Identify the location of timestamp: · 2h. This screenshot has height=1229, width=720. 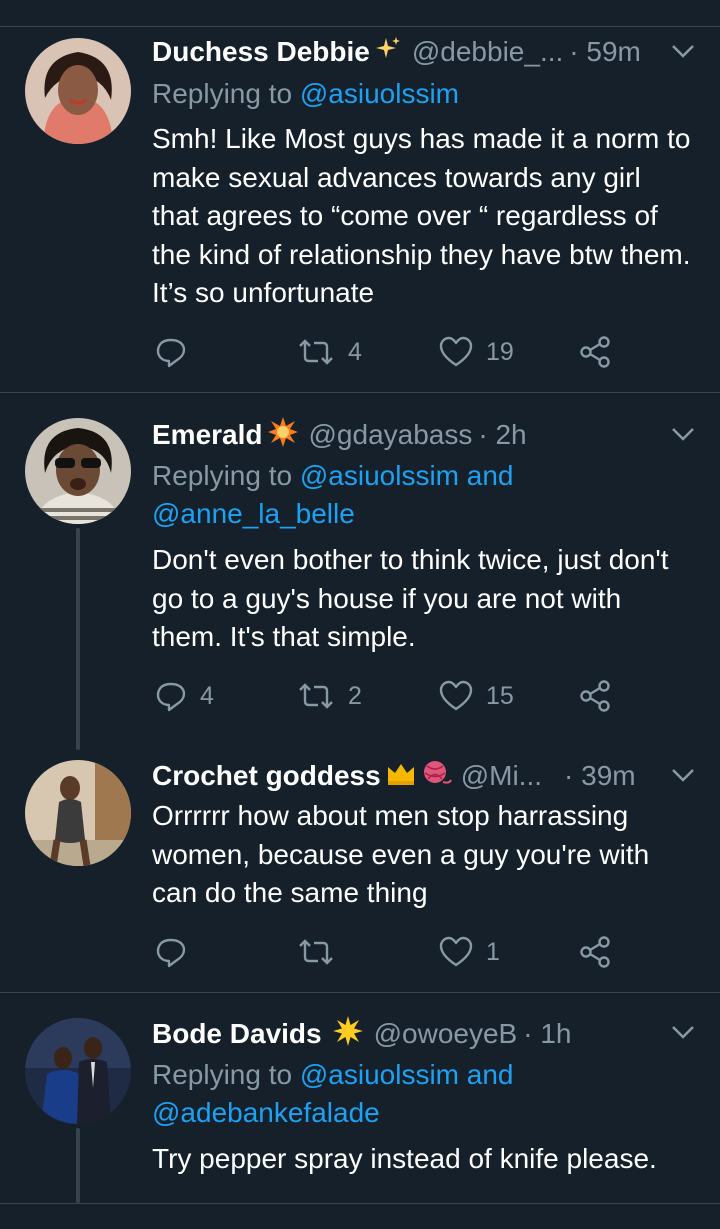
(502, 435).